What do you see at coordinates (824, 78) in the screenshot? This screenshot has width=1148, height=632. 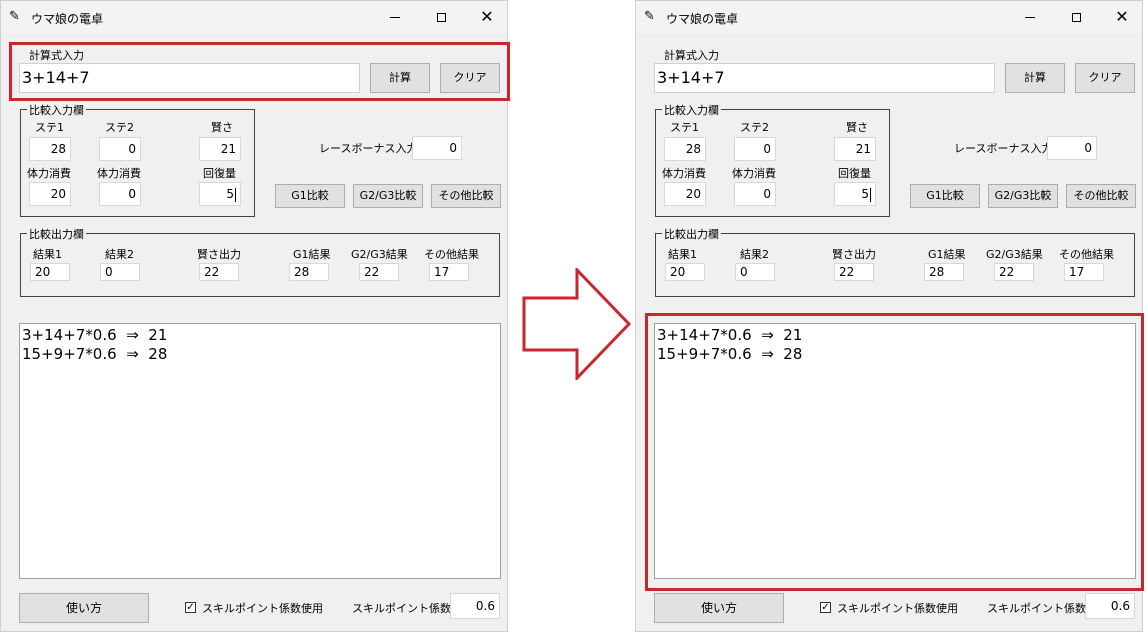 I see `formula-input: 3+14+7` at bounding box center [824, 78].